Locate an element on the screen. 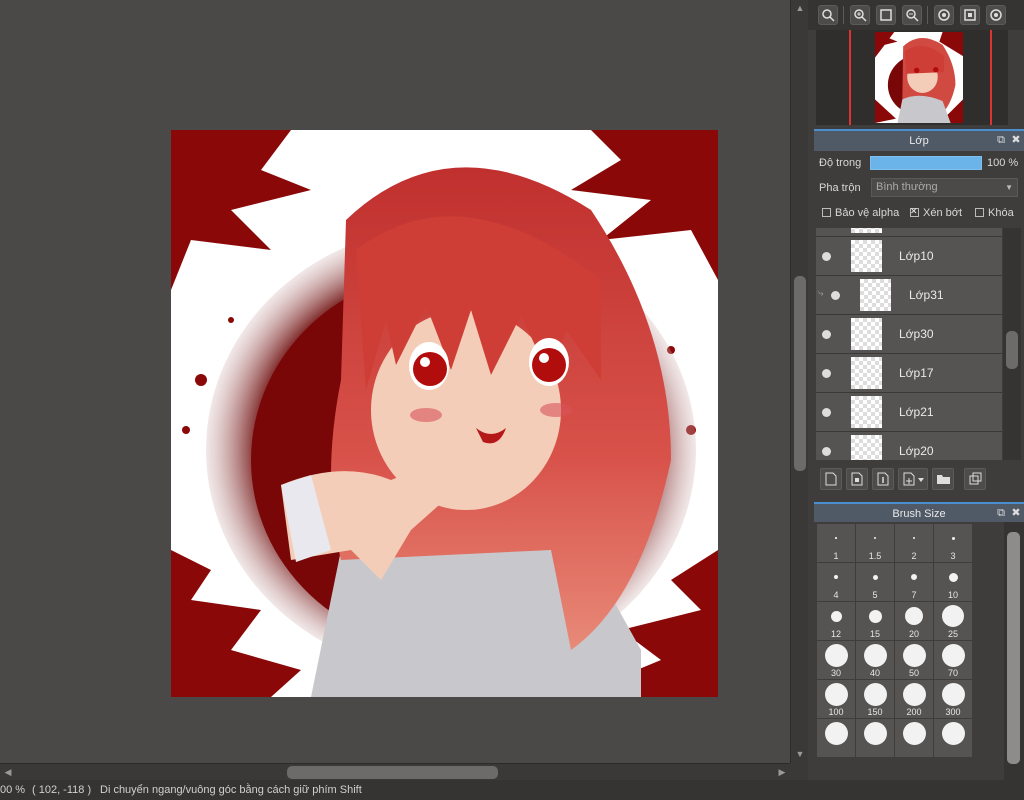 The width and height of the screenshot is (1024, 800). layer-list-scroll-thumb is located at coordinates (1012, 350).